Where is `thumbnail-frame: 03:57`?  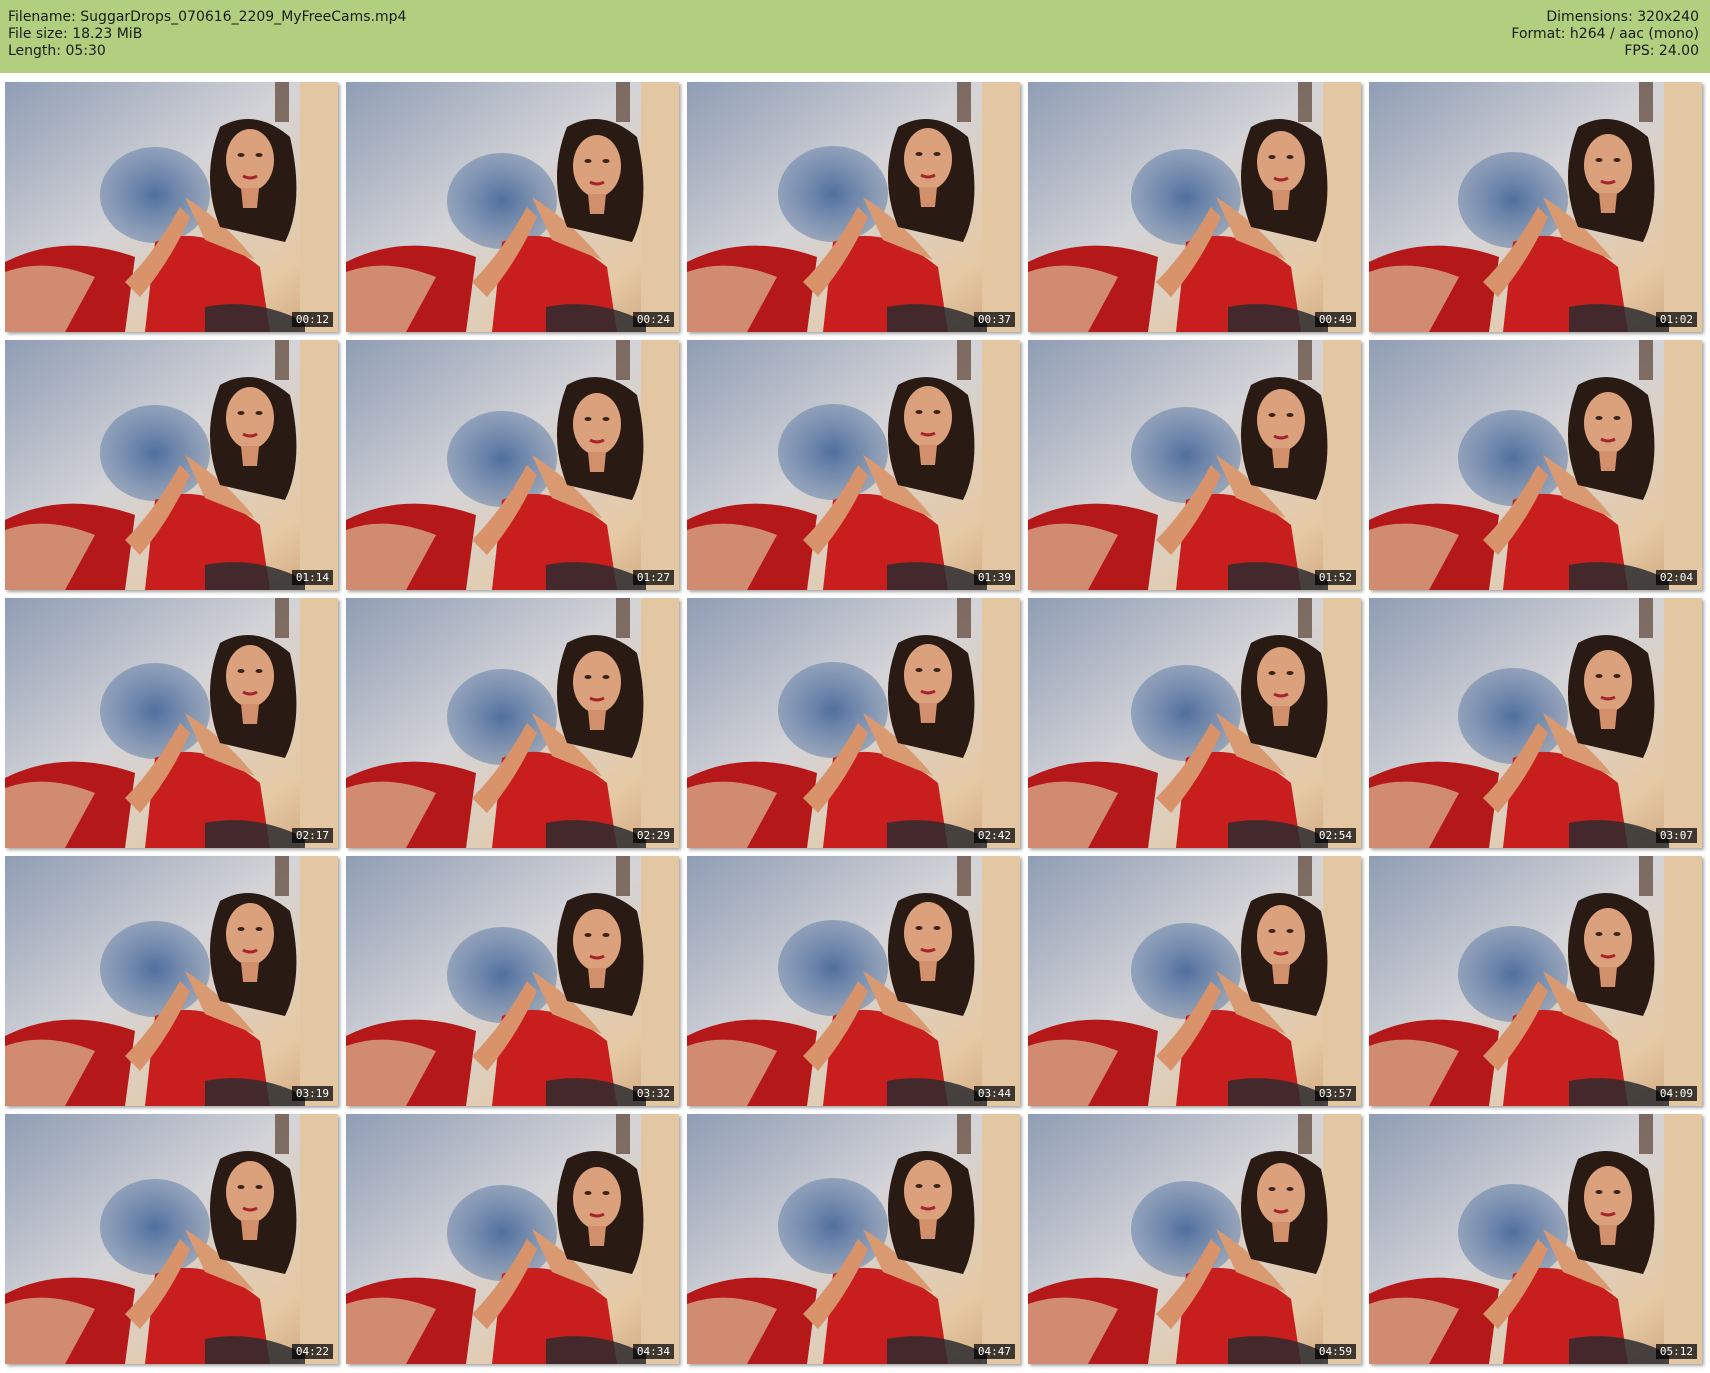 thumbnail-frame: 03:57 is located at coordinates (1194, 981).